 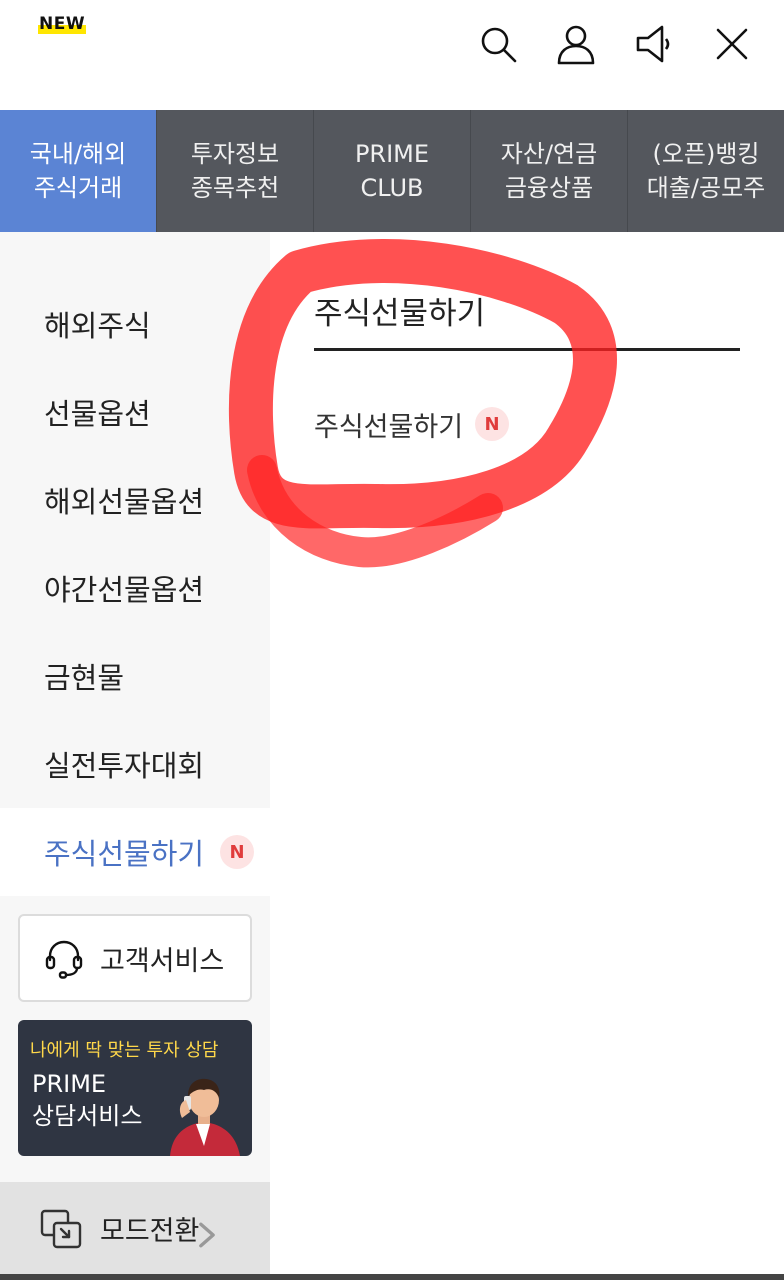 What do you see at coordinates (61, 1229) in the screenshot?
I see `mode-switch-icon` at bounding box center [61, 1229].